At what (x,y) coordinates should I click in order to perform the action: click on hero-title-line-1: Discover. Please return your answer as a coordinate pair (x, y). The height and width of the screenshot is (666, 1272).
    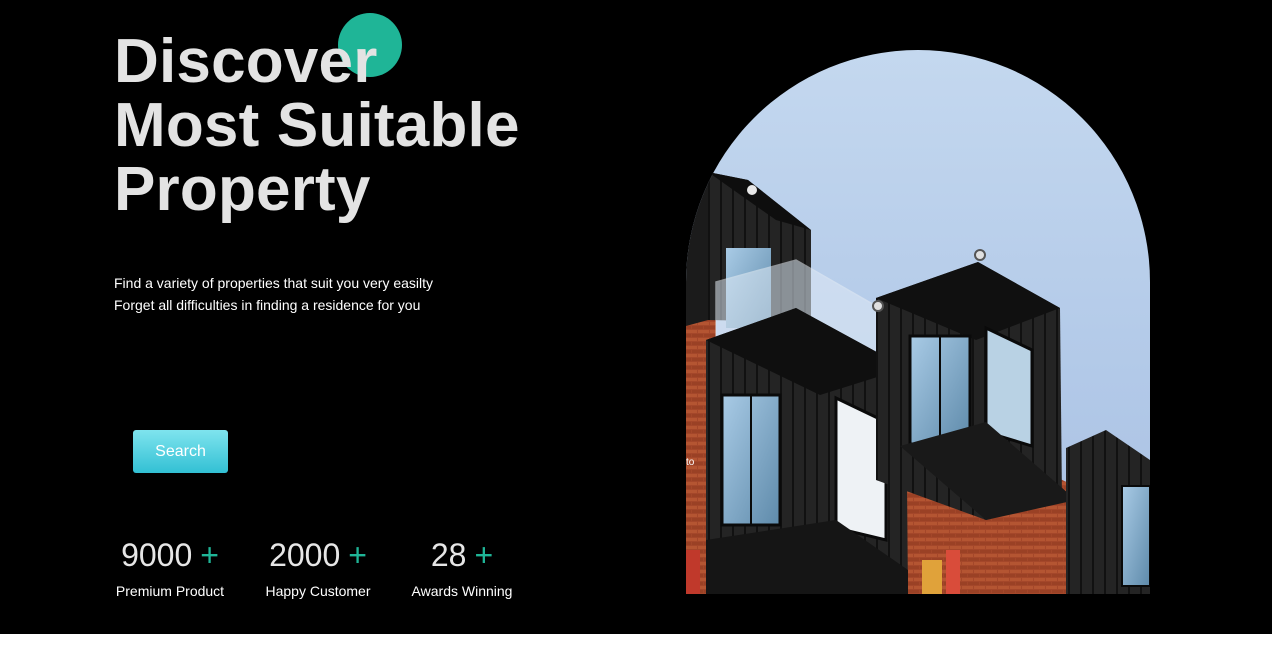
    Looking at the image, I should click on (246, 61).